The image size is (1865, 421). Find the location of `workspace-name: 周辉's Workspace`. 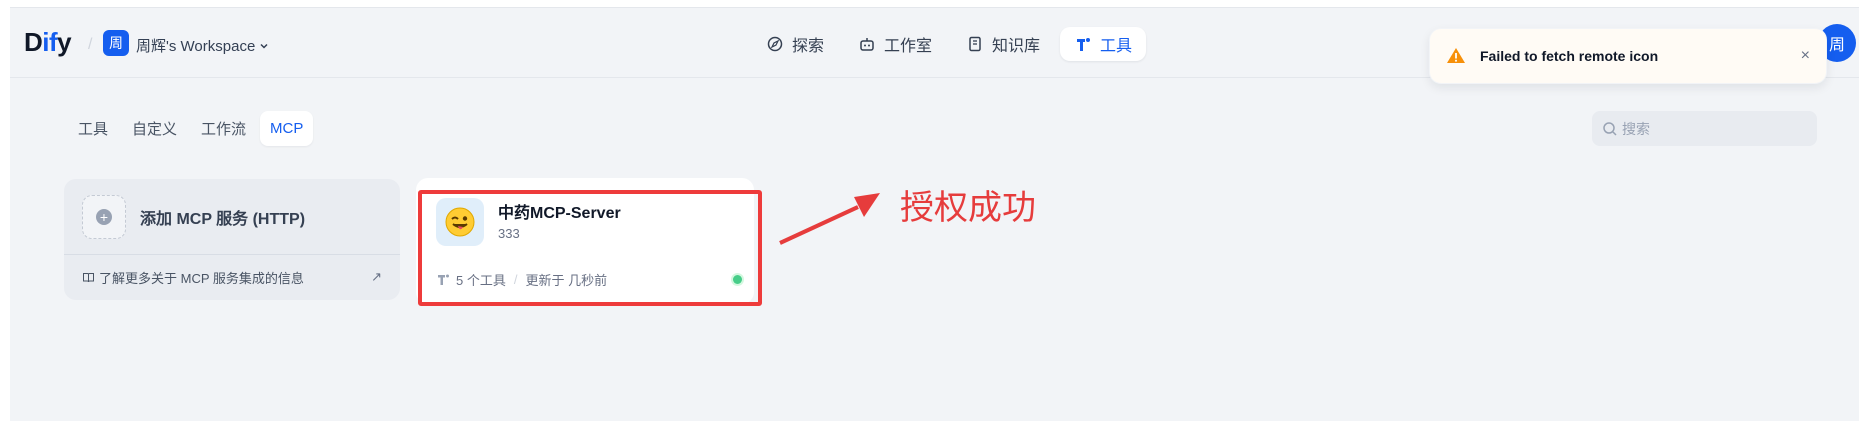

workspace-name: 周辉's Workspace is located at coordinates (196, 46).